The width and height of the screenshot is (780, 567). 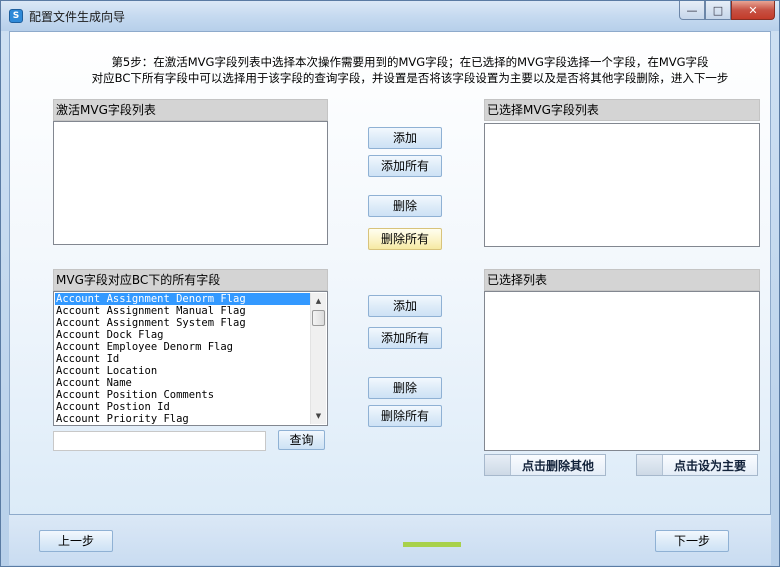 What do you see at coordinates (318, 358) in the screenshot?
I see `vertical-scrollbar: ▲ ▼` at bounding box center [318, 358].